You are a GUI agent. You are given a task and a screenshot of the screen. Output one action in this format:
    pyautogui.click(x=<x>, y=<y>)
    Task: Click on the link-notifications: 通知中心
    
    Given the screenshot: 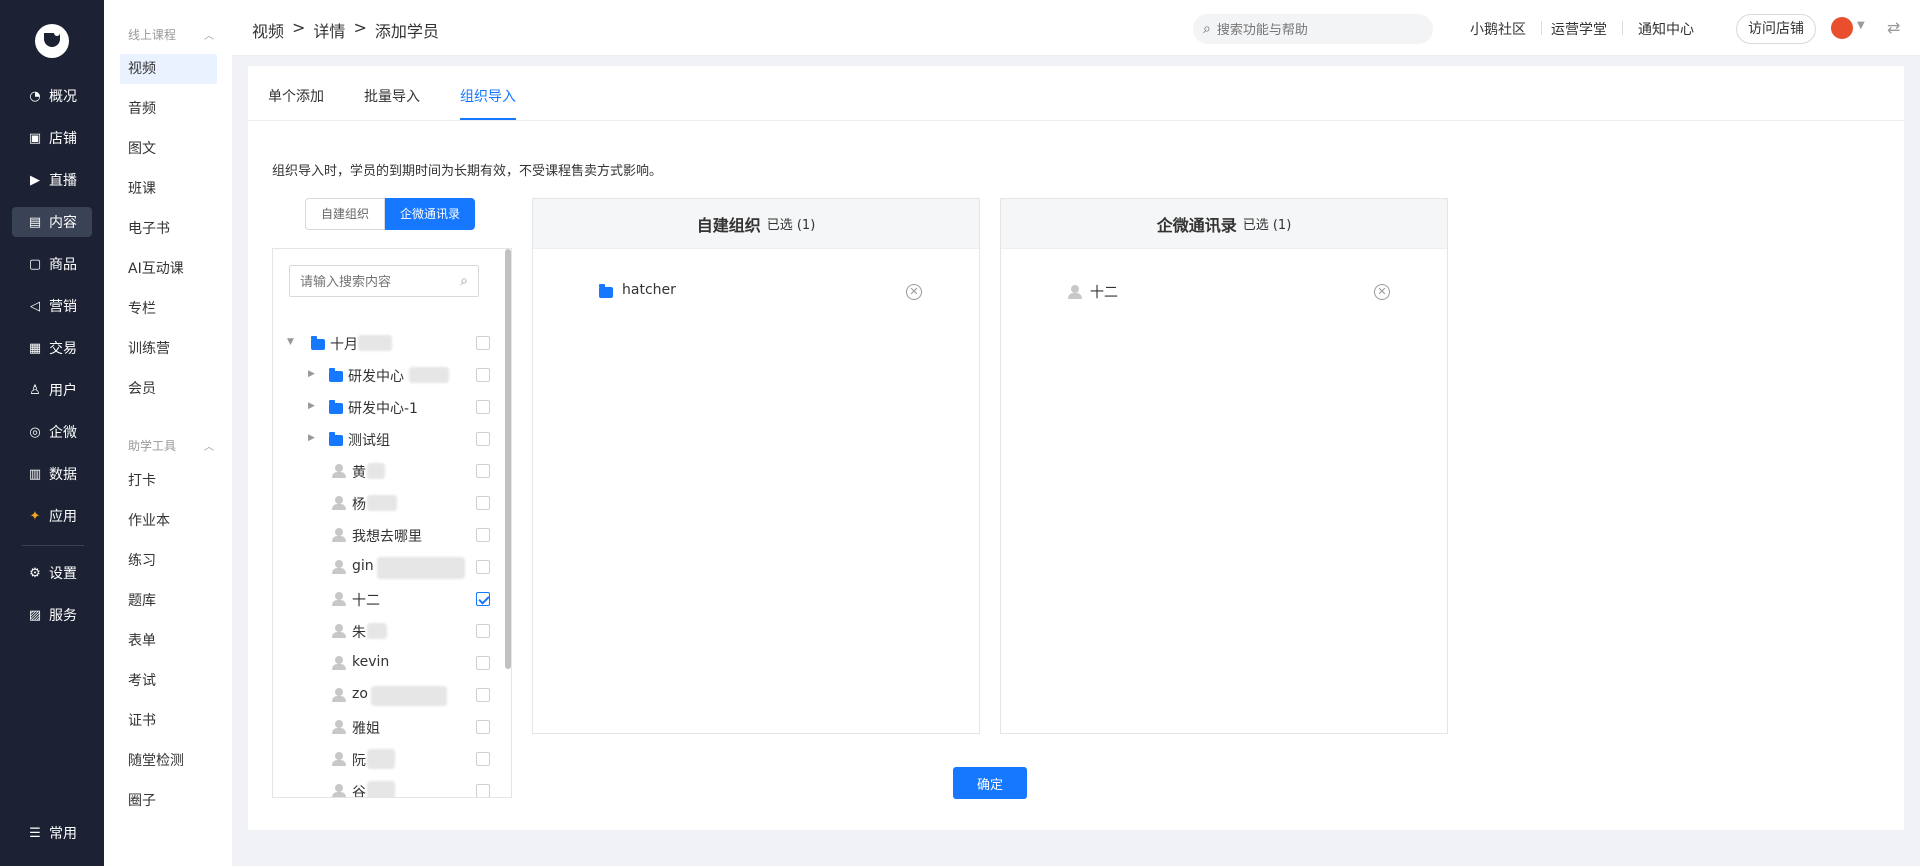 What is the action you would take?
    pyautogui.click(x=1666, y=29)
    